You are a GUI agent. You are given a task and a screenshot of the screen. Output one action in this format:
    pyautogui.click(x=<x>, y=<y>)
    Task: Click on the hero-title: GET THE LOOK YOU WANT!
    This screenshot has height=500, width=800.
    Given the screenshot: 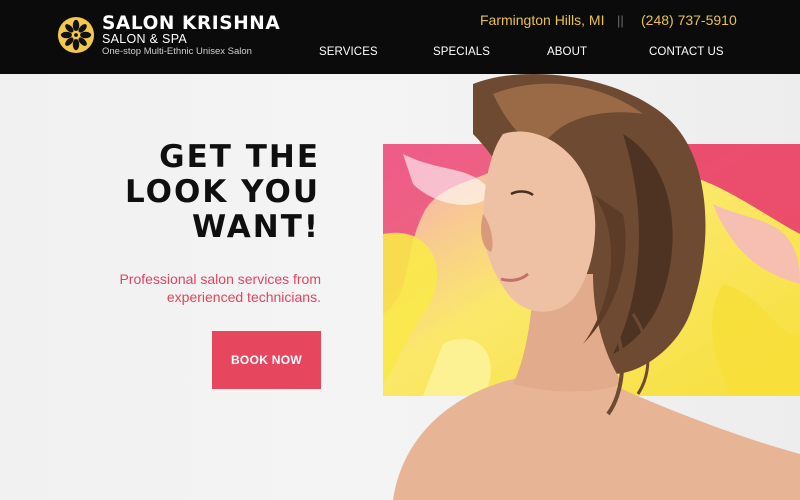 What is the action you would take?
    pyautogui.click(x=170, y=192)
    